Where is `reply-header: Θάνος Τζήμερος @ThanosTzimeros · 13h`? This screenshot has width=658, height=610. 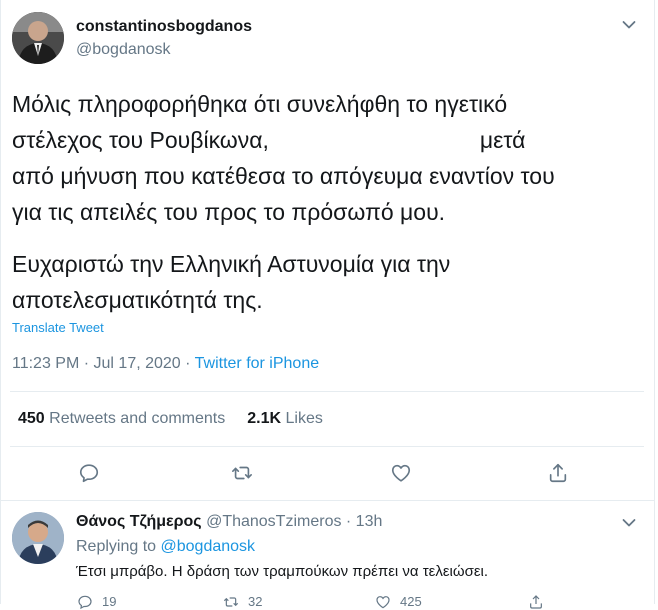
reply-header: Θάνος Τζήμερος @ThanosTzimeros · 13h is located at coordinates (229, 522).